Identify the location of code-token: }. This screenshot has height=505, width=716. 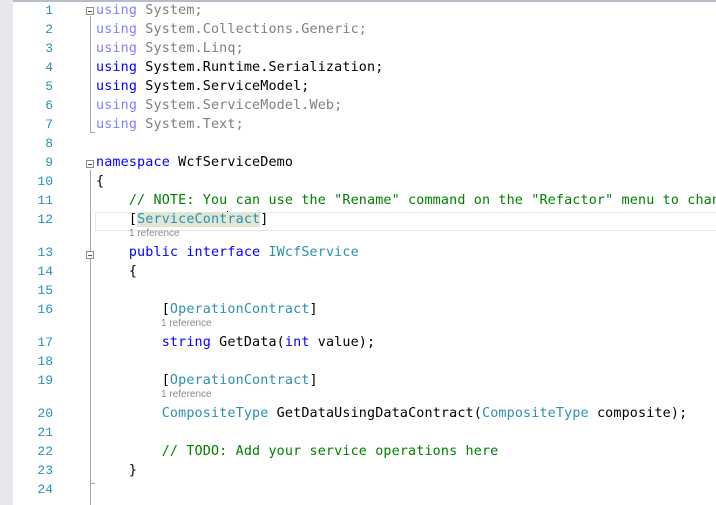
(117, 470).